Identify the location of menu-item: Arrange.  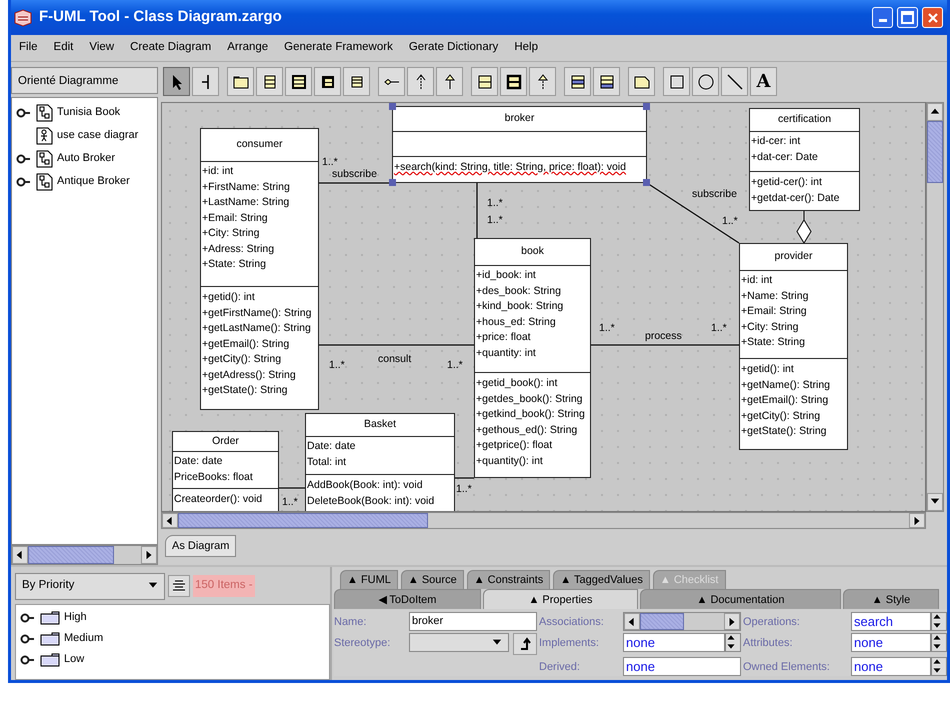
(247, 48).